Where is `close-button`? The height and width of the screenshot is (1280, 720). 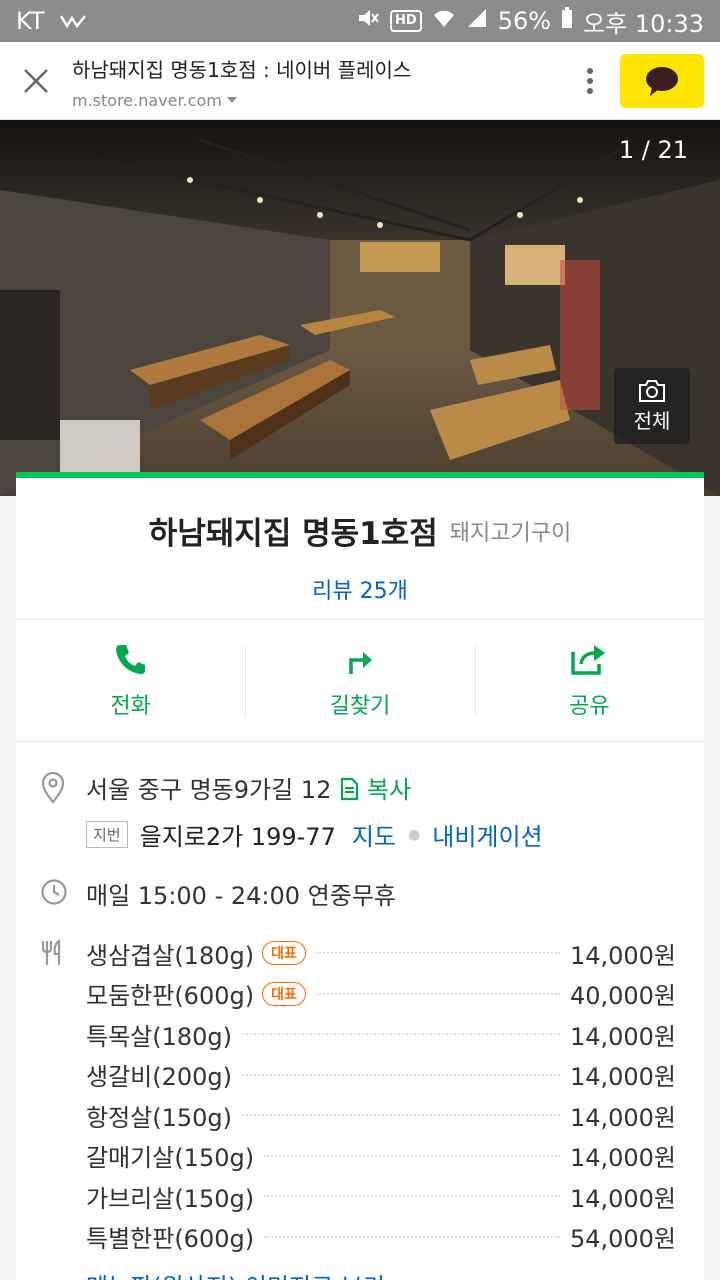 close-button is located at coordinates (36, 81).